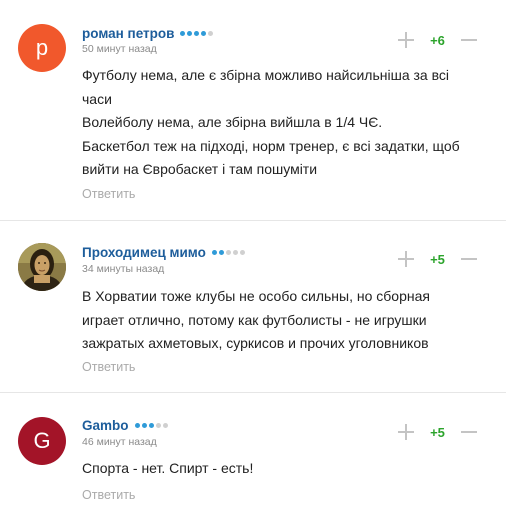  Describe the element at coordinates (168, 468) in the screenshot. I see `comment-line: Спорта - нет. Спирт - есть!` at that location.